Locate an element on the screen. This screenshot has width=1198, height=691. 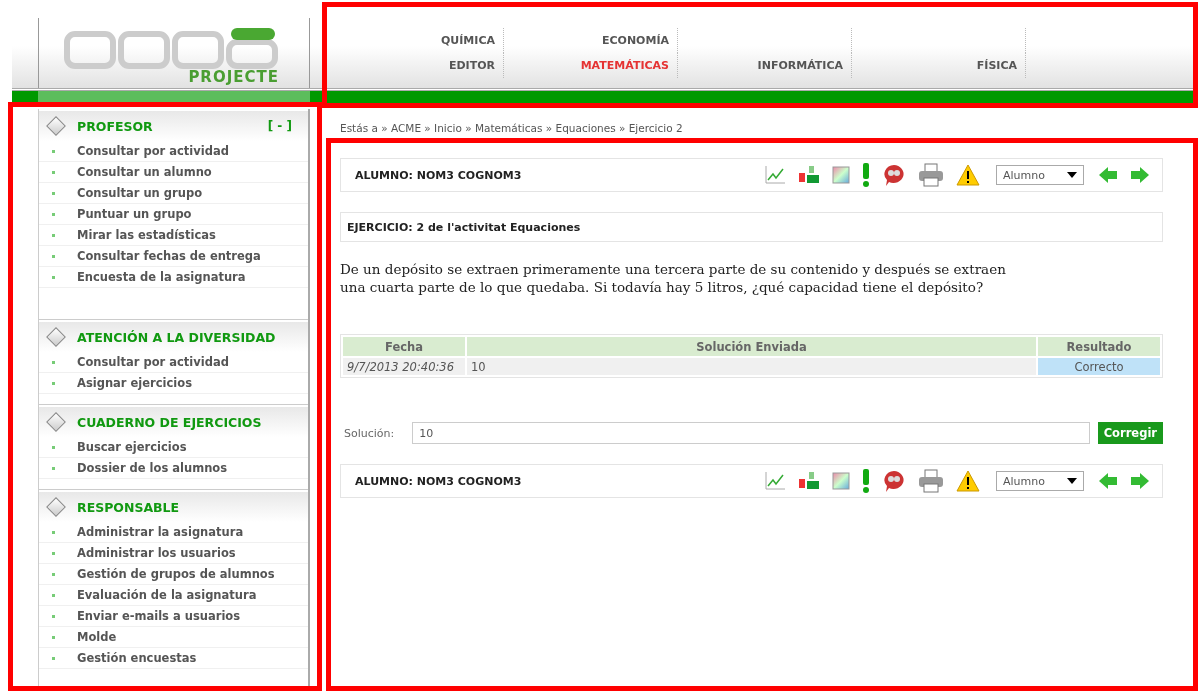
menu-link: Buscar ejercicios is located at coordinates (132, 447).